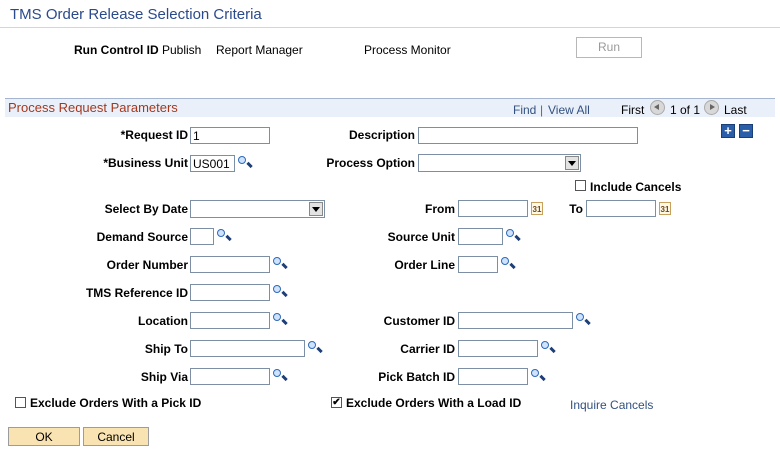 Image resolution: width=780 pixels, height=456 pixels. Describe the element at coordinates (257, 209) in the screenshot. I see `select-by-date-select` at that location.